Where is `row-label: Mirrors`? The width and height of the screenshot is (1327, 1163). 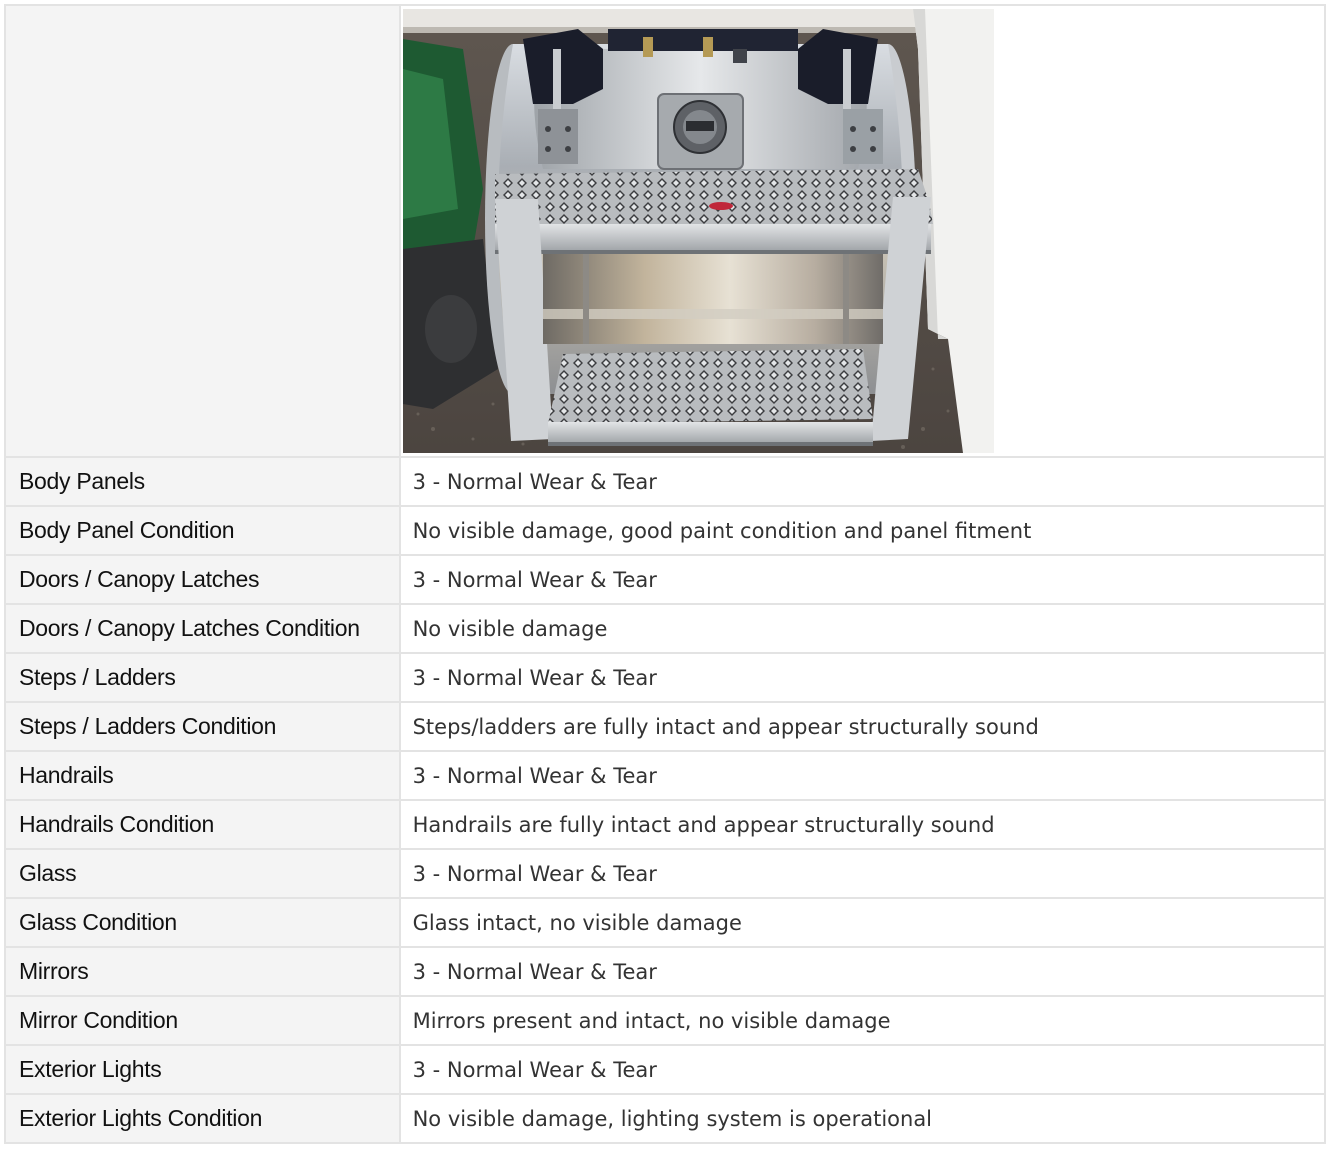 row-label: Mirrors is located at coordinates (202, 971).